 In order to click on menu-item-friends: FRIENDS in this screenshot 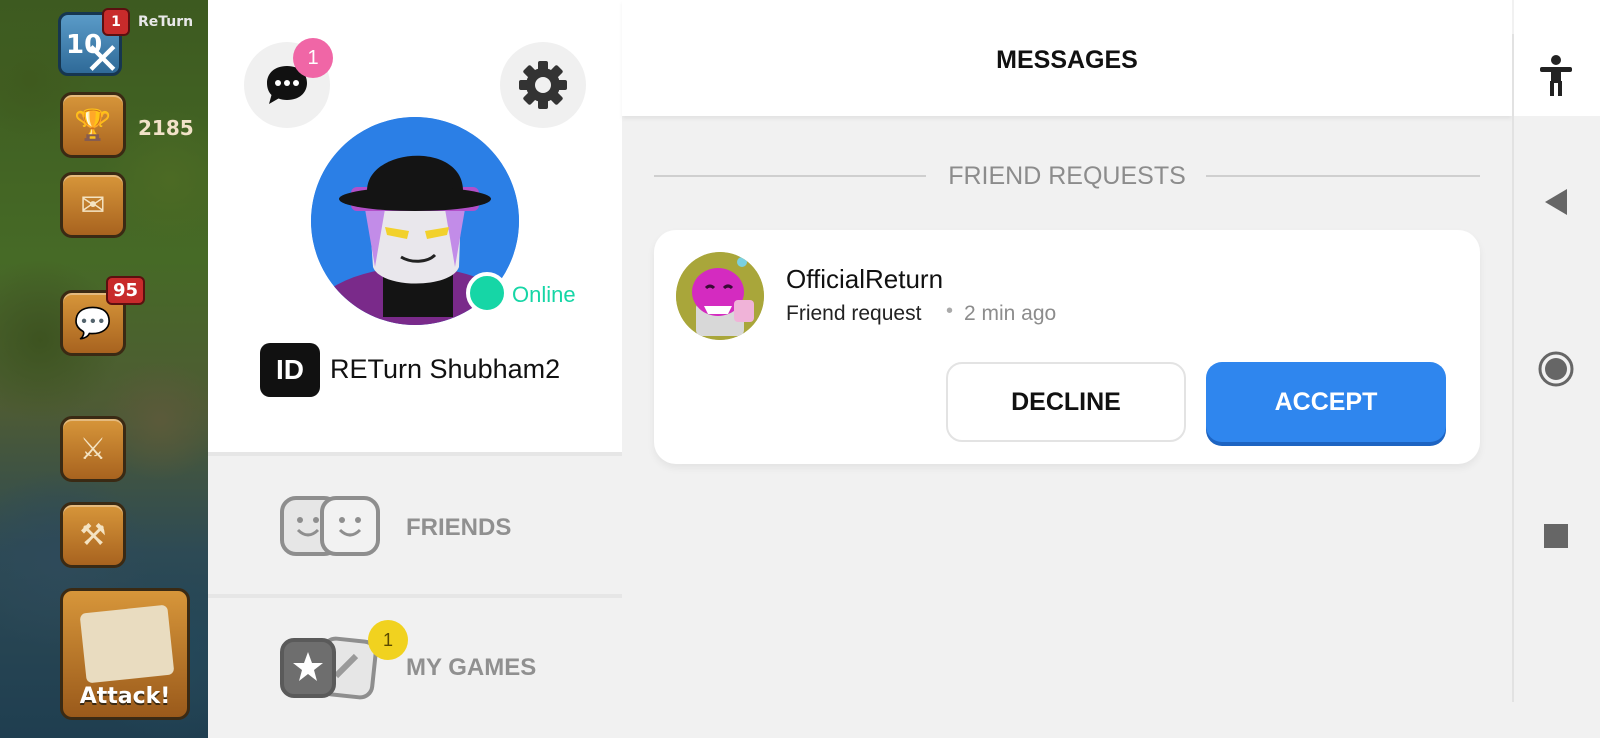, I will do `click(415, 526)`.